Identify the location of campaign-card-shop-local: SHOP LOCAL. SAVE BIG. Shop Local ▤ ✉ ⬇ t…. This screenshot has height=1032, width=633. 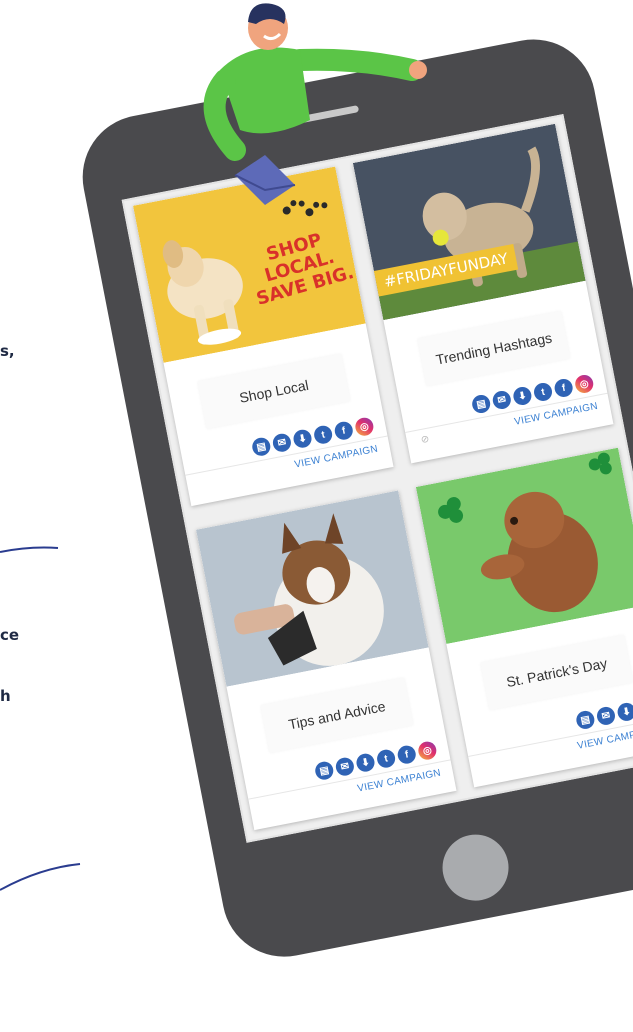
(263, 336).